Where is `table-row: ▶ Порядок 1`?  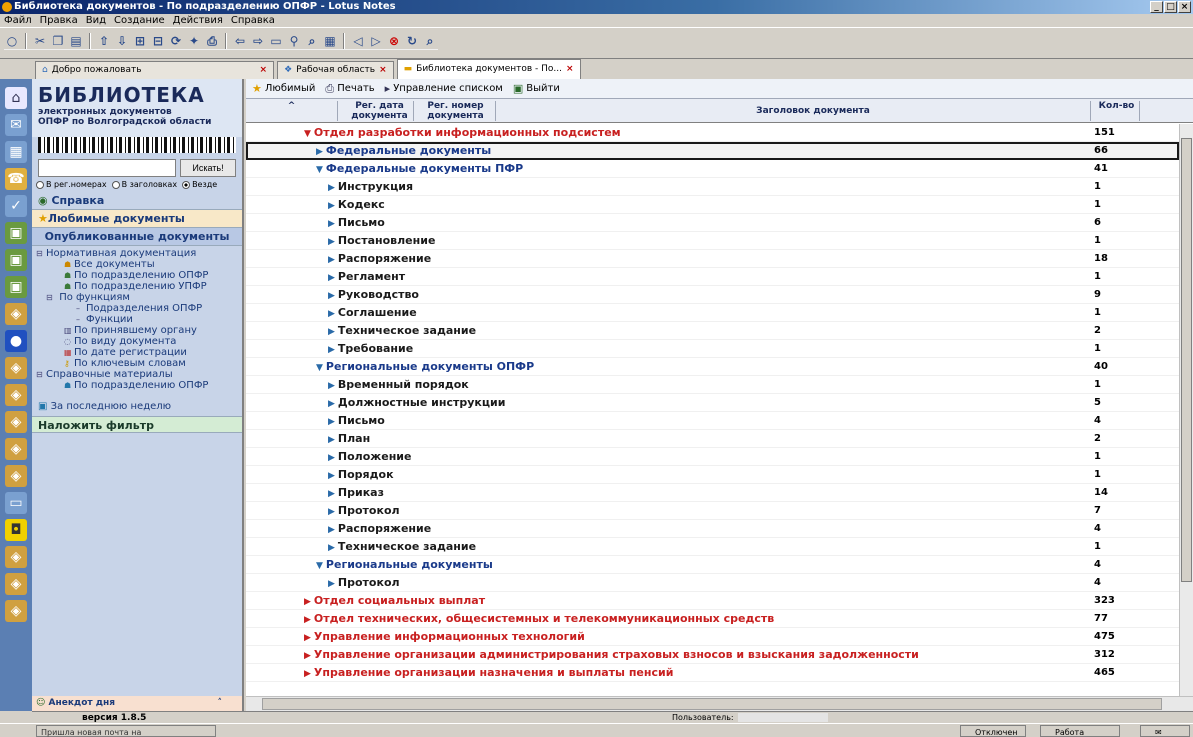 table-row: ▶ Порядок 1 is located at coordinates (712, 475).